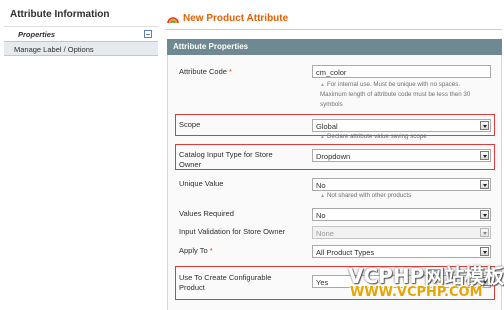 Image resolution: width=504 pixels, height=310 pixels. I want to click on tab-manage-label-options: Manage Label / Options, so click(81, 48).